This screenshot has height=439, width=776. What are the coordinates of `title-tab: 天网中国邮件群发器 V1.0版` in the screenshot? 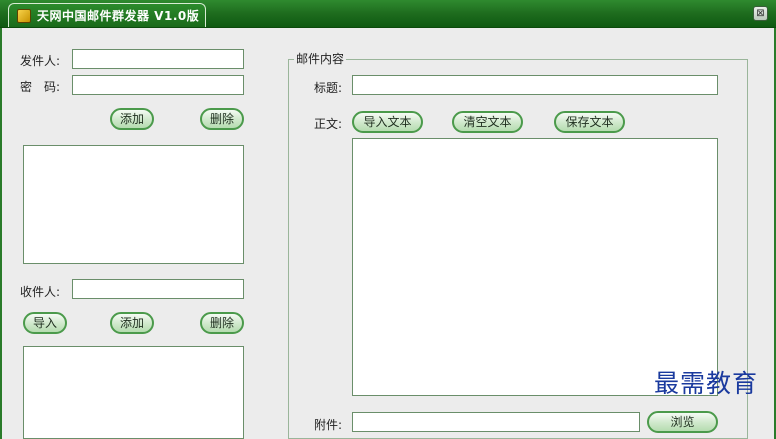 It's located at (107, 15).